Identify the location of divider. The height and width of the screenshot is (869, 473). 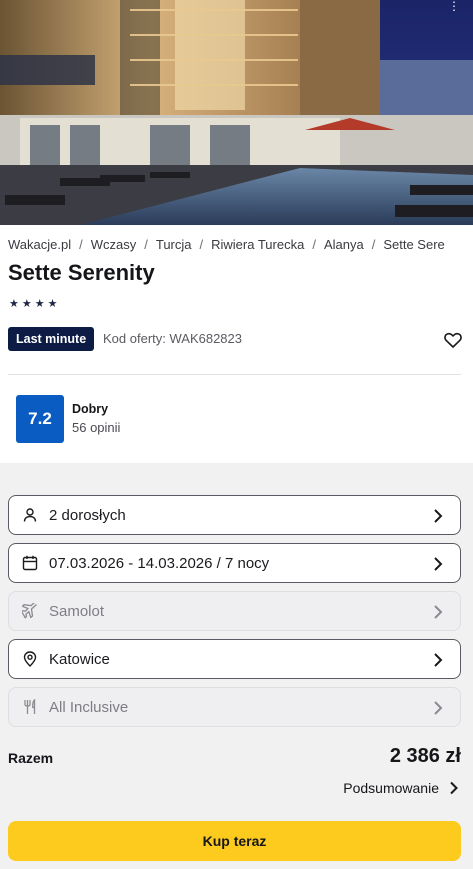
(234, 374).